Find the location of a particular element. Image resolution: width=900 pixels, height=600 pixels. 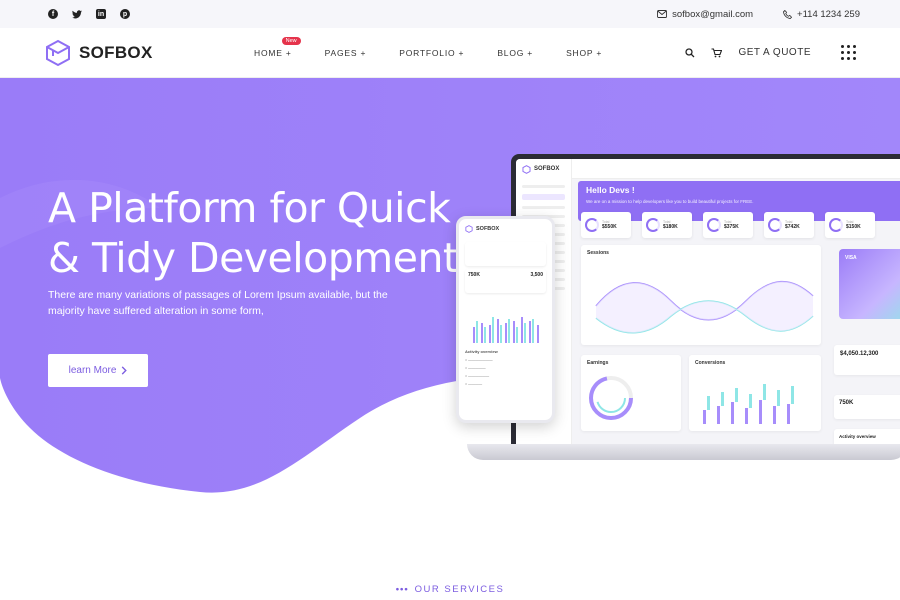

cart-icon is located at coordinates (717, 52).